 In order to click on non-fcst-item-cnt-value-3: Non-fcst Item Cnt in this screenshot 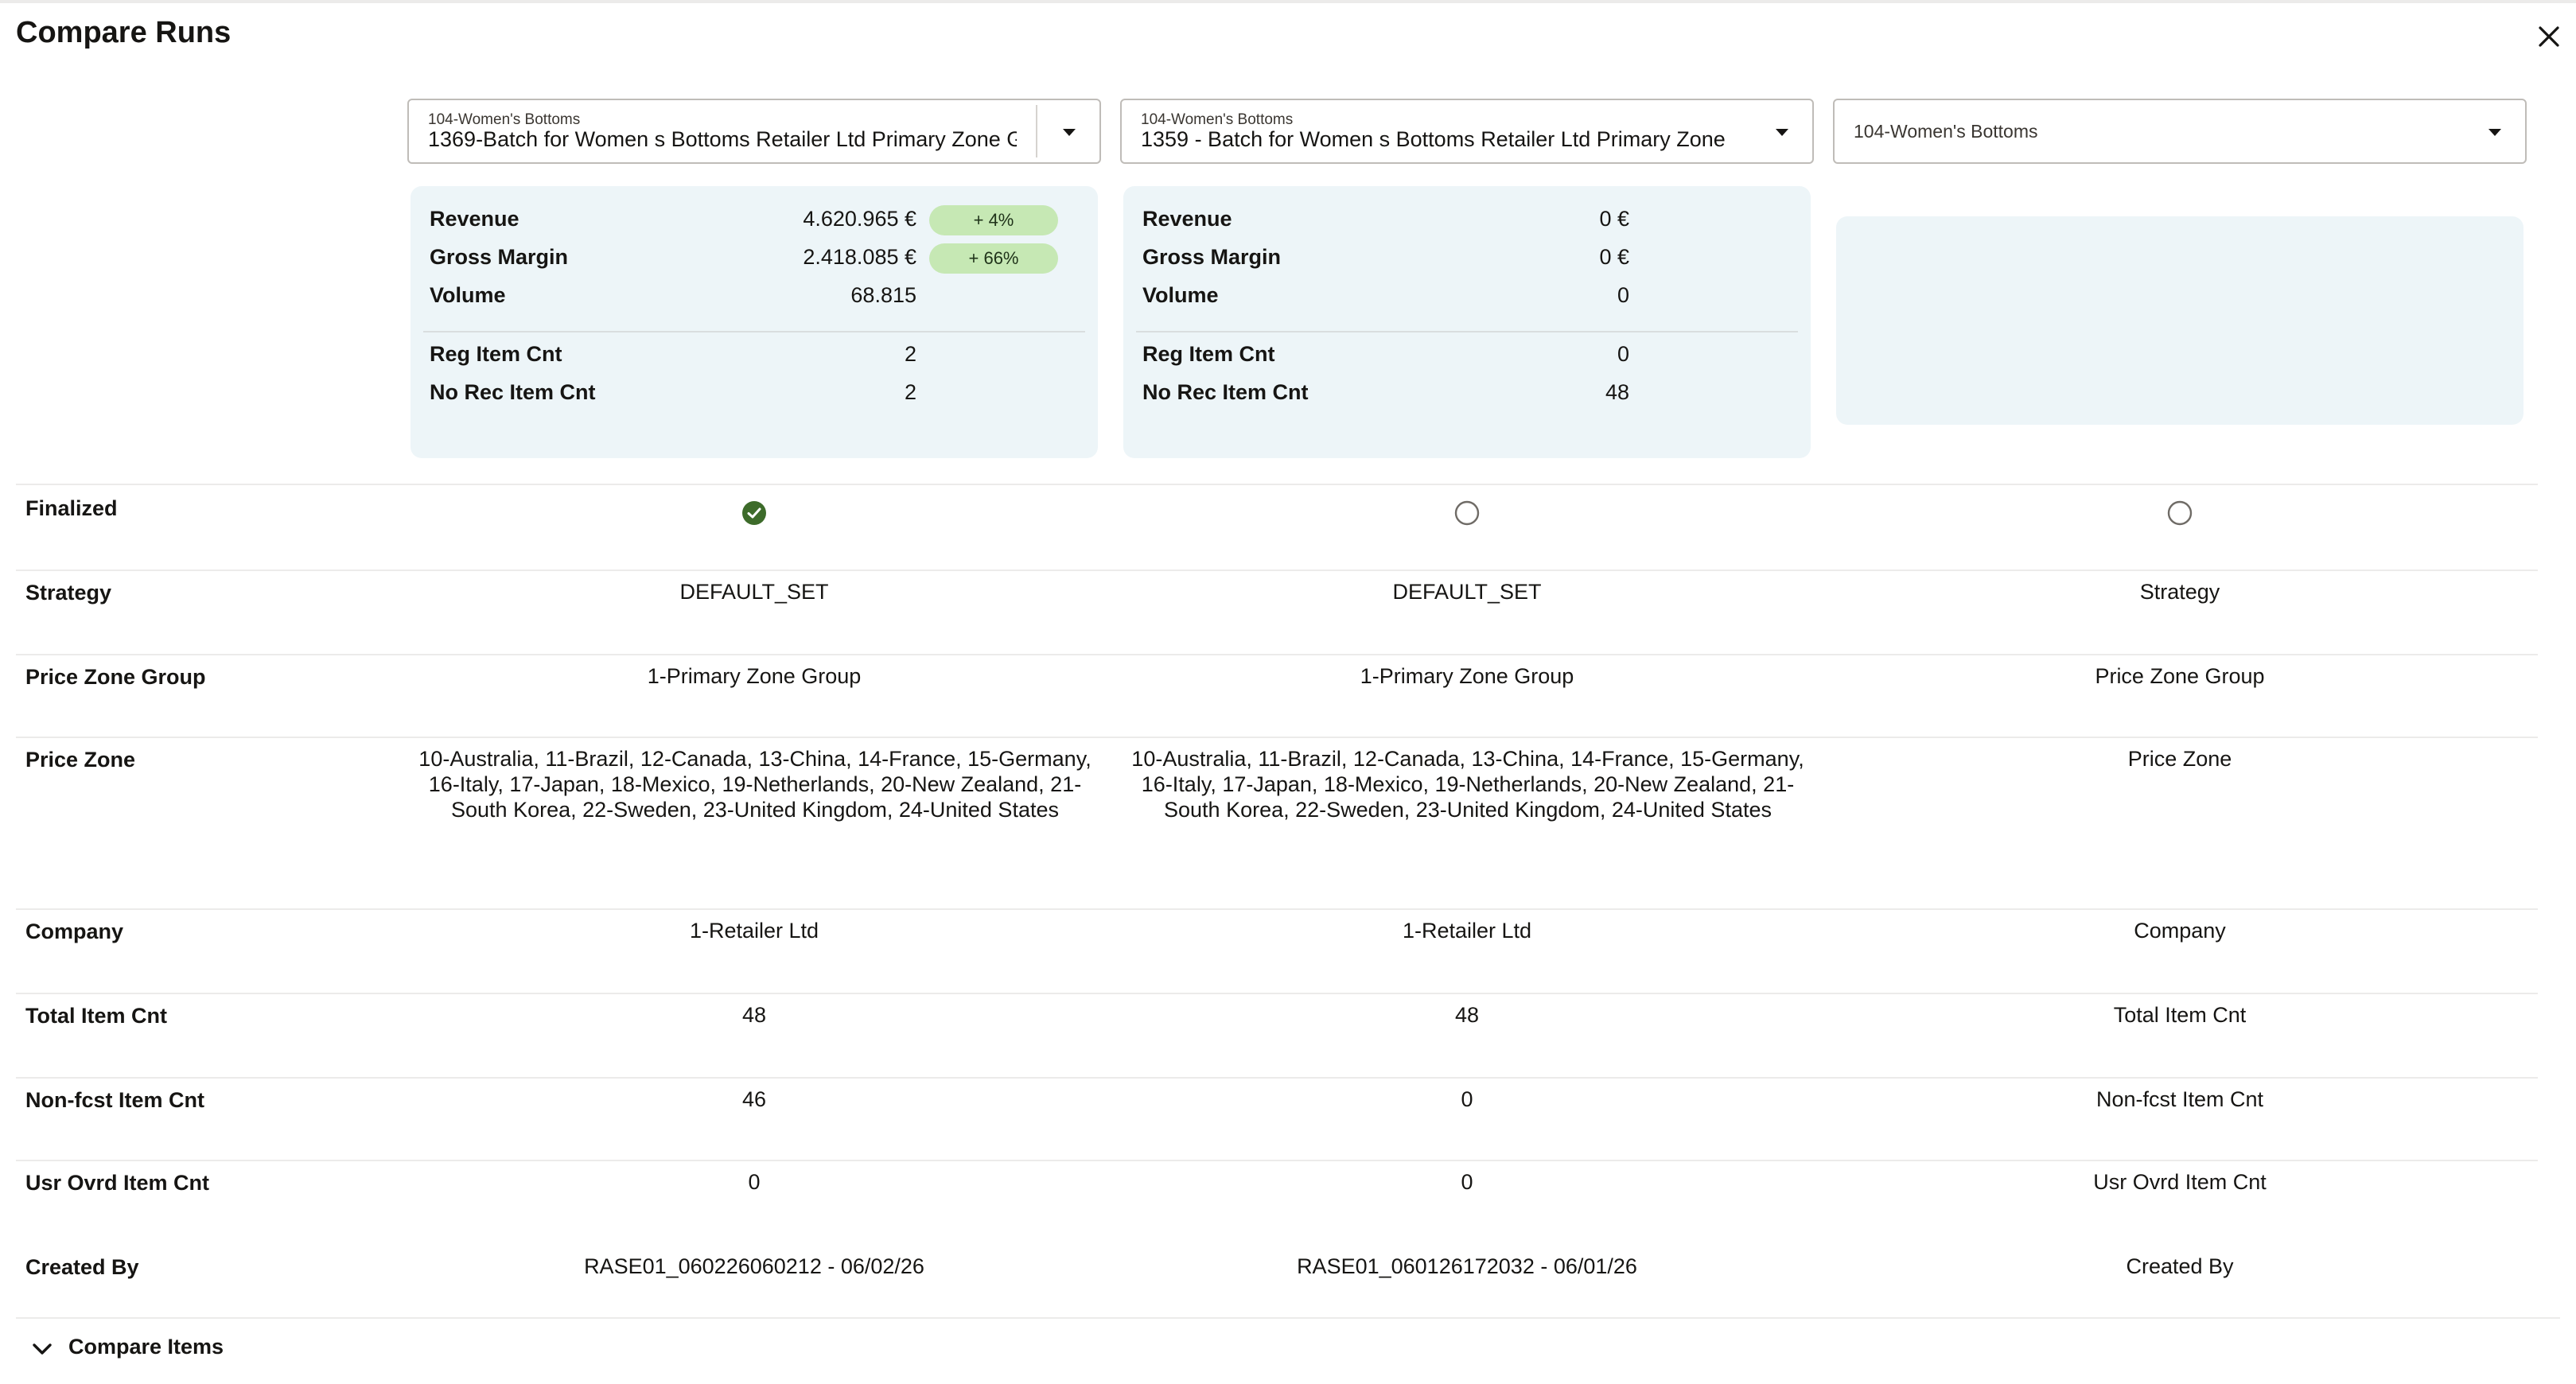, I will do `click(2179, 1099)`.